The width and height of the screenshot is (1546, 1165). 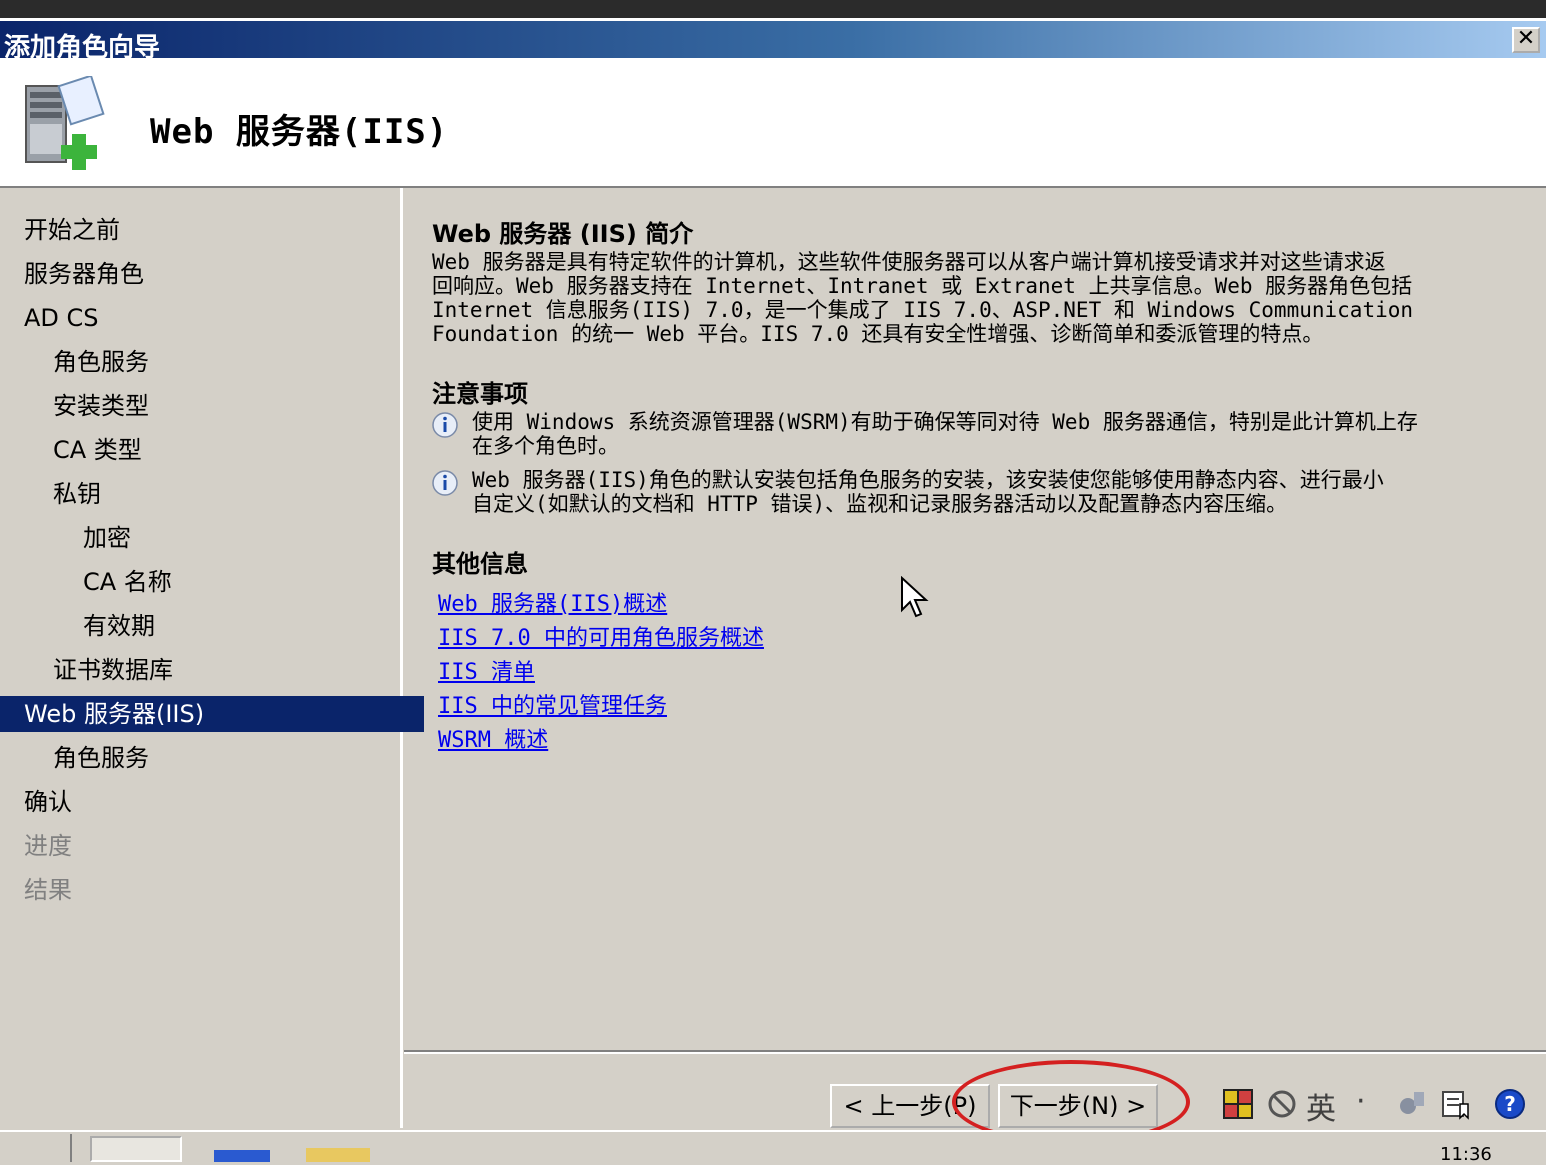 I want to click on step-progress: 进度, so click(x=48, y=846).